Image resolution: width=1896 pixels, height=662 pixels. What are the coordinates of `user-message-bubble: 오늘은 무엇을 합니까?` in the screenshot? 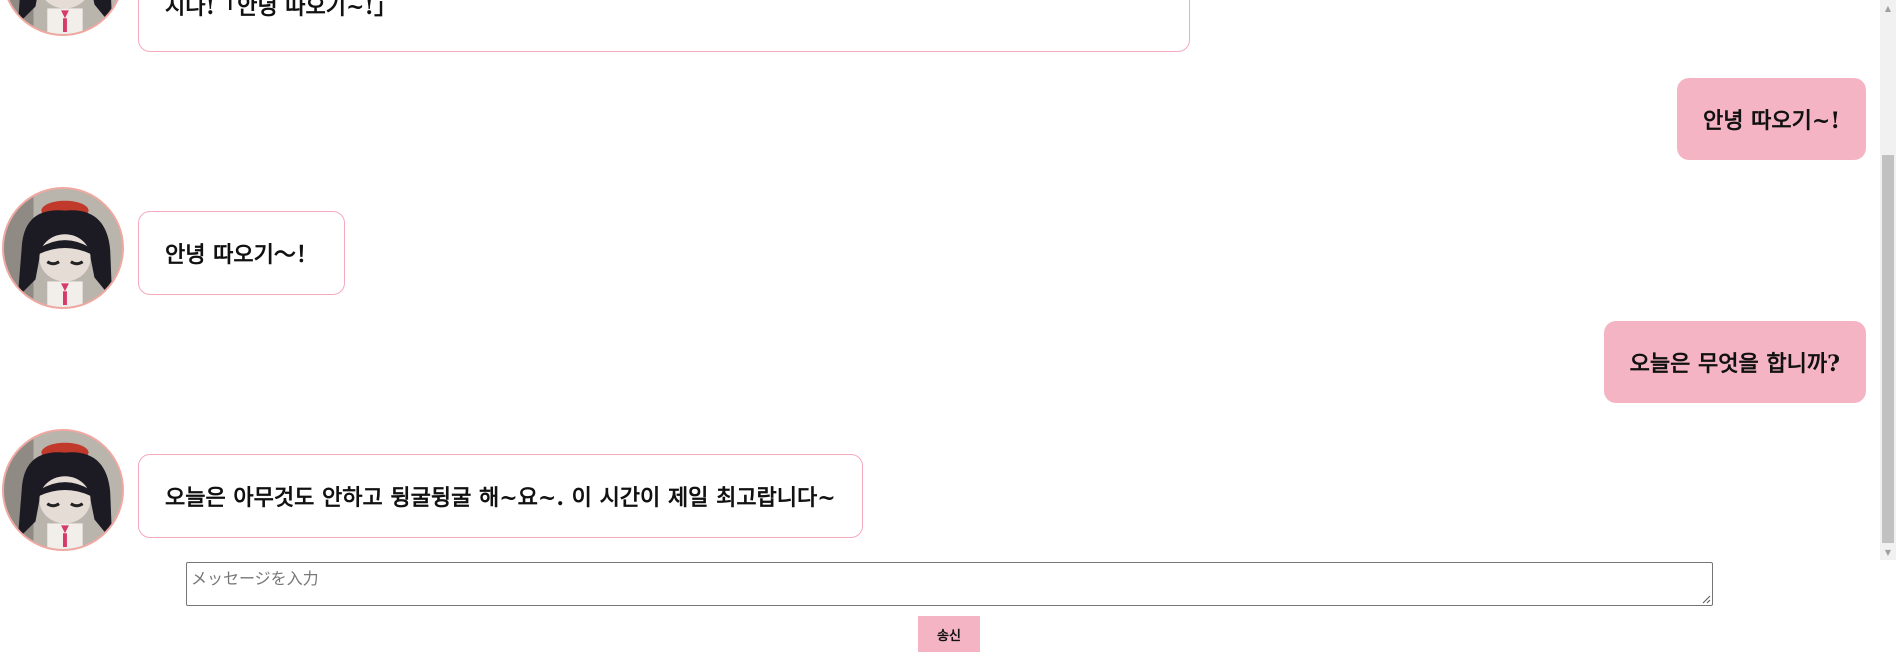 It's located at (1734, 362).